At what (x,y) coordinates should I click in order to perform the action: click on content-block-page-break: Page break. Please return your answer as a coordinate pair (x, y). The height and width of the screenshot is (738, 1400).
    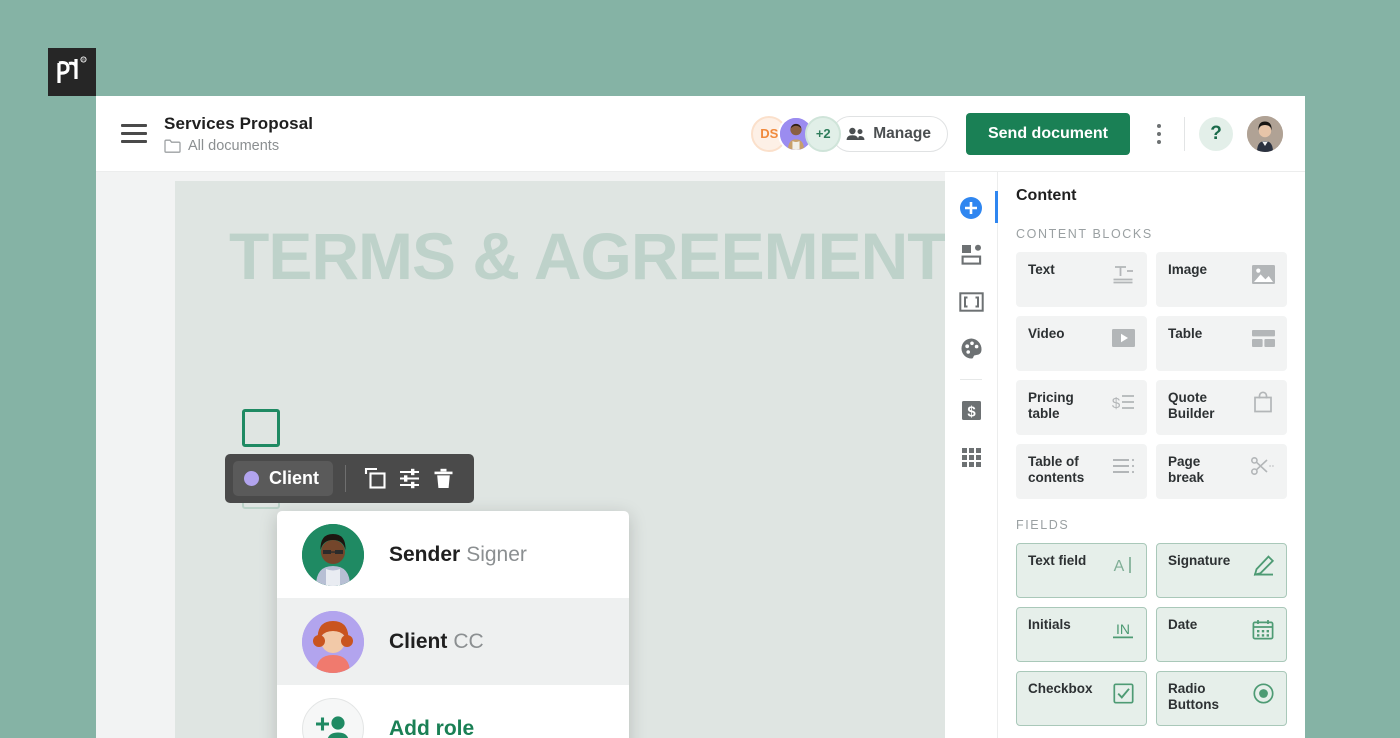
    Looking at the image, I should click on (1221, 471).